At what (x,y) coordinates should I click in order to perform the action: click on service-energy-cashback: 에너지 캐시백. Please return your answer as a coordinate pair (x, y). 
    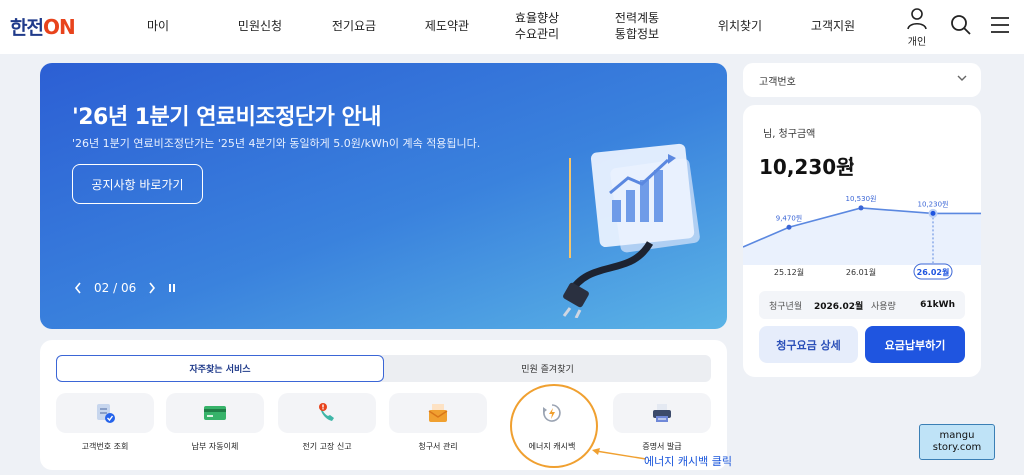
    Looking at the image, I should click on (552, 422).